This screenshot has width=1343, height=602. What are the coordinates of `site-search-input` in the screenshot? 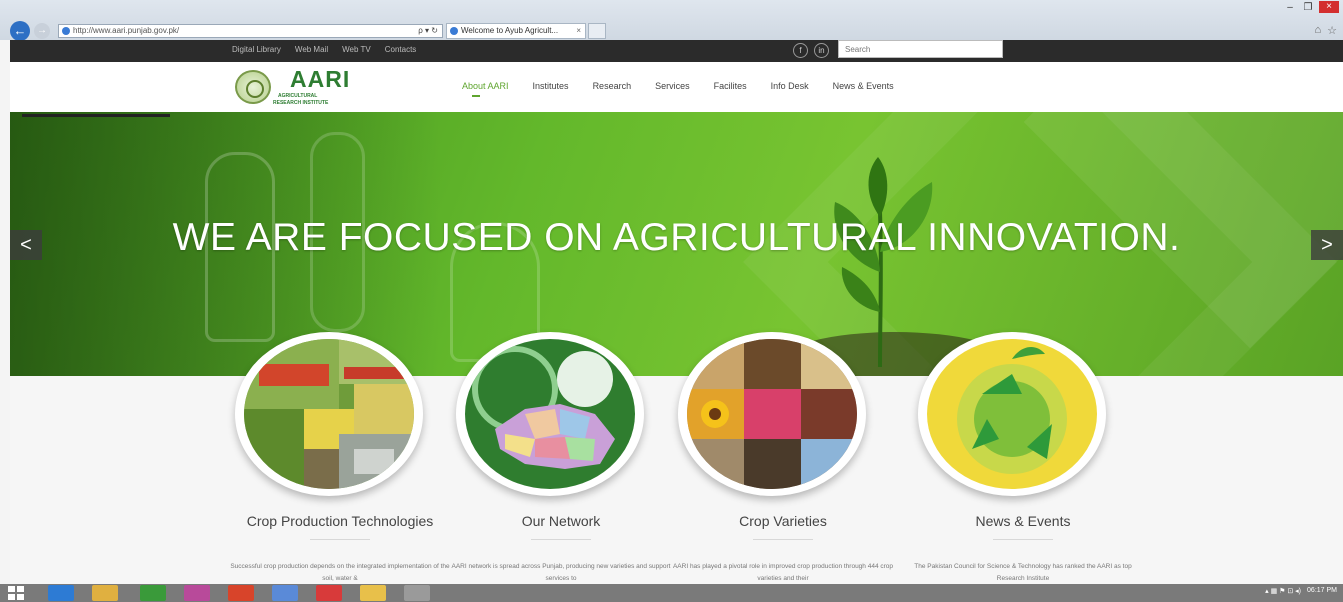 It's located at (920, 49).